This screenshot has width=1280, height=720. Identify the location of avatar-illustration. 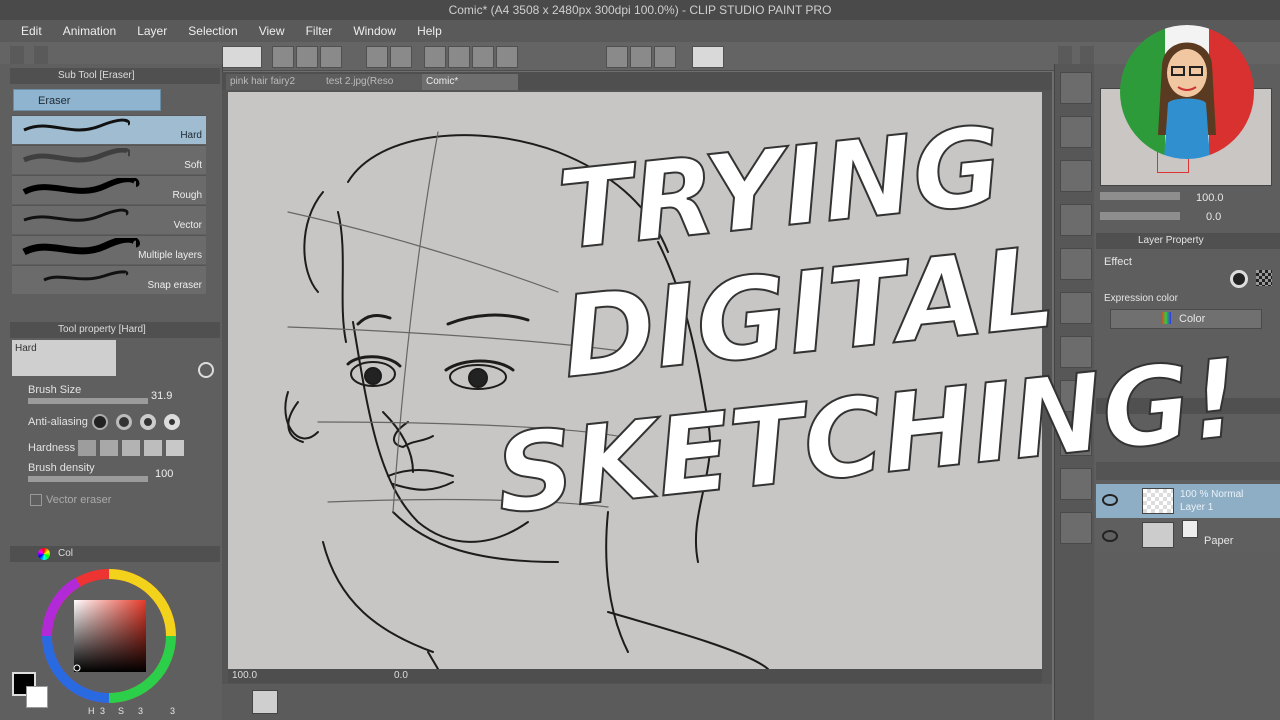
(1187, 92).